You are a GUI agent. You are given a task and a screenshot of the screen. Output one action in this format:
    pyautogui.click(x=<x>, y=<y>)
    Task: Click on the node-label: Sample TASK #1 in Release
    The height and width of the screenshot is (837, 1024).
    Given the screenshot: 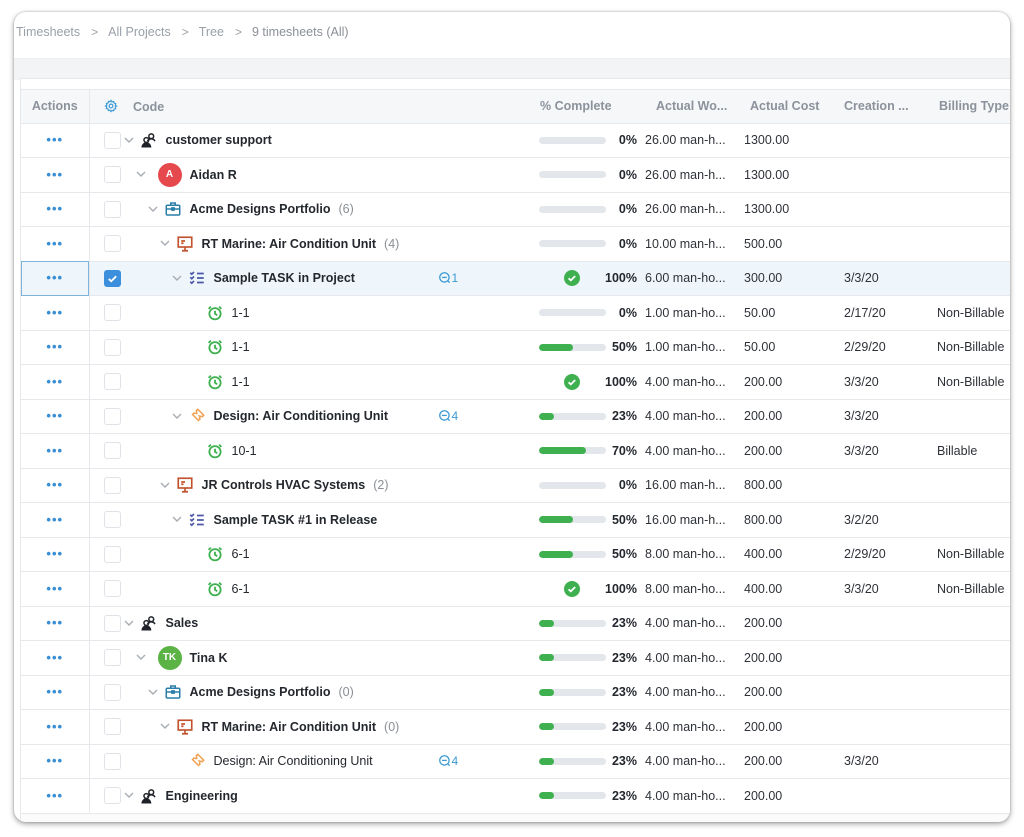 What is the action you would take?
    pyautogui.click(x=296, y=520)
    